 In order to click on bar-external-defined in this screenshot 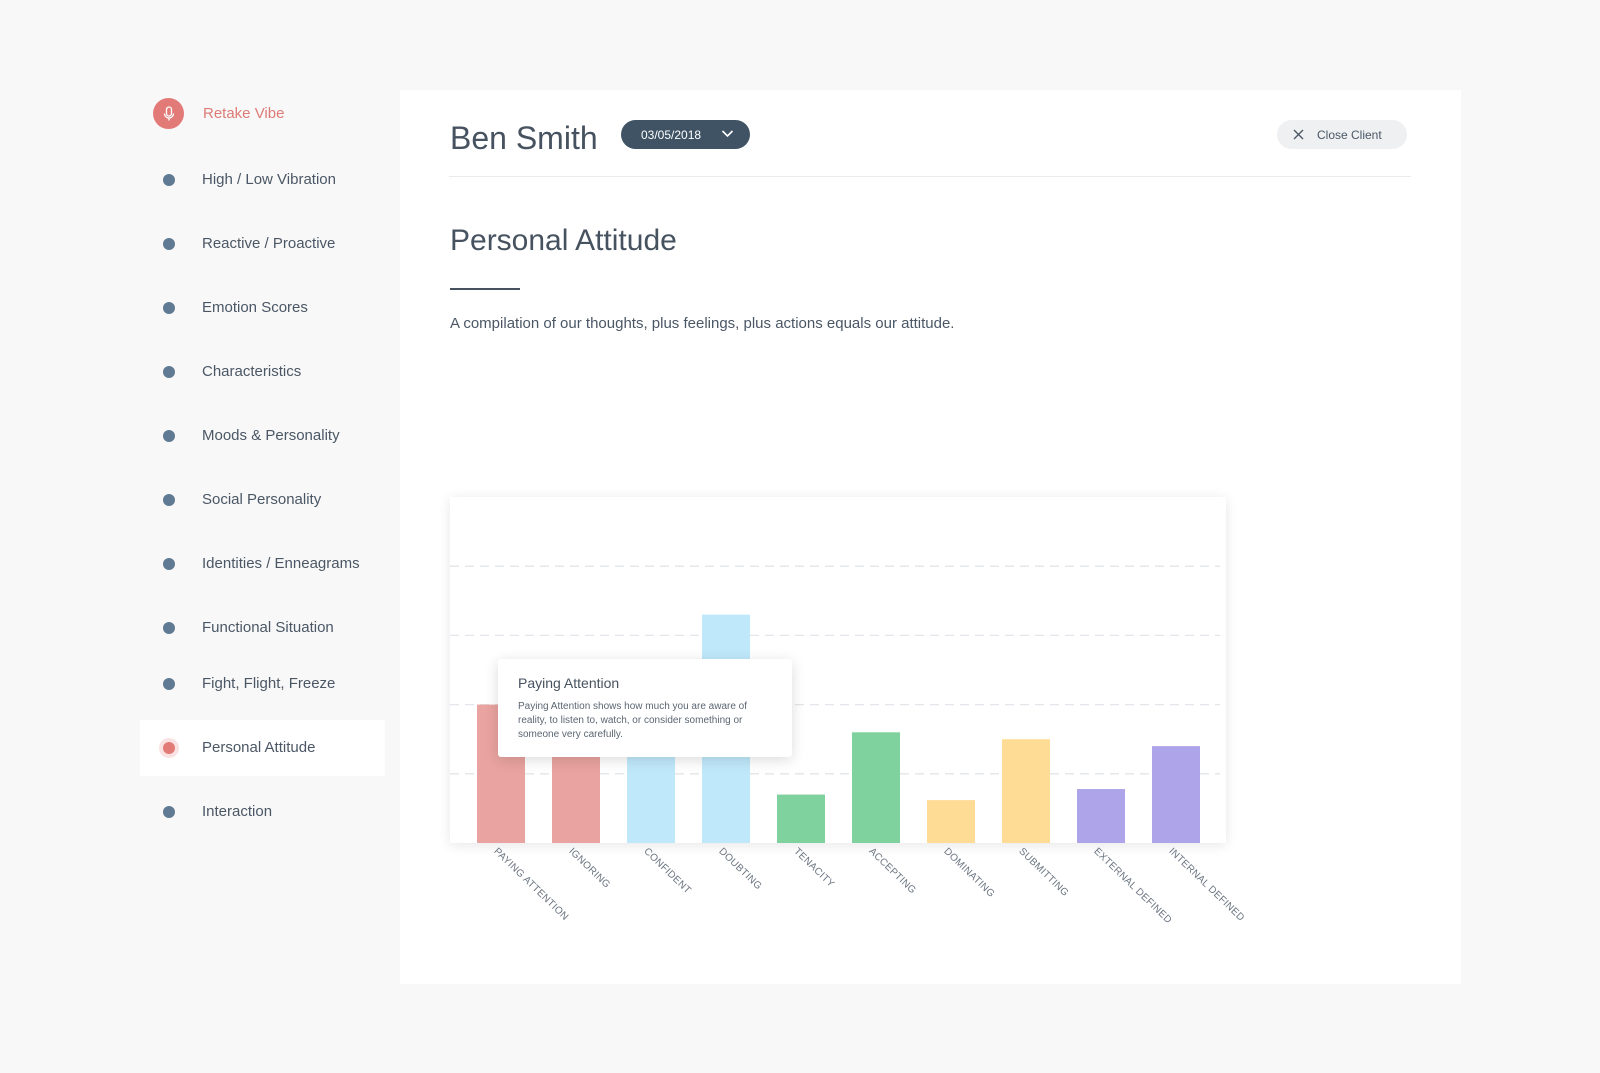, I will do `click(1101, 816)`.